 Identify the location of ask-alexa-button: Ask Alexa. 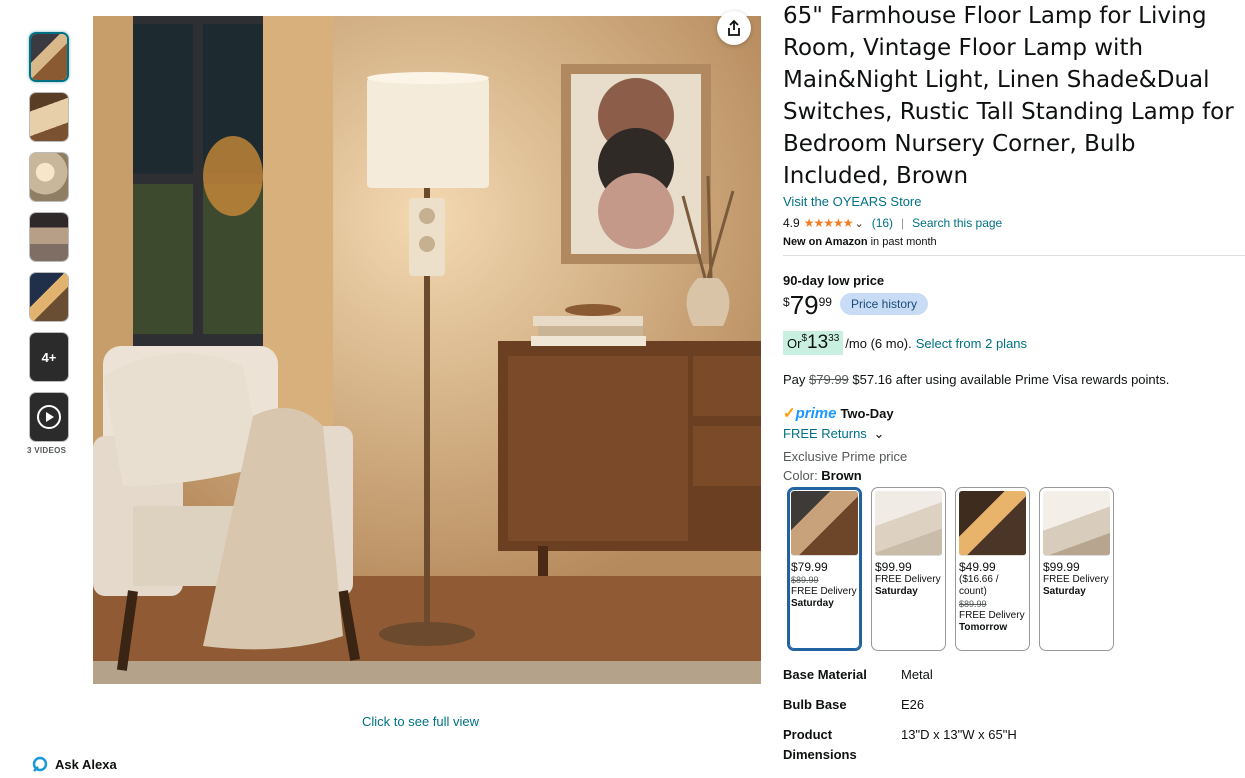
(74, 764).